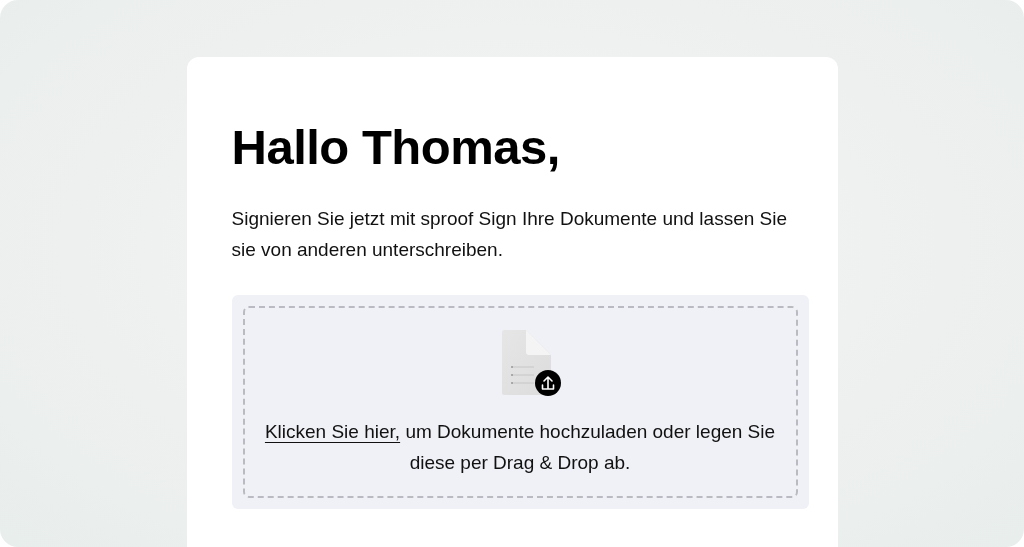  I want to click on upload-instruction: Klicken Sie hier, um Dokumente hochzuladen oder legen Sie diese per Drag & Drop ab., so click(520, 447).